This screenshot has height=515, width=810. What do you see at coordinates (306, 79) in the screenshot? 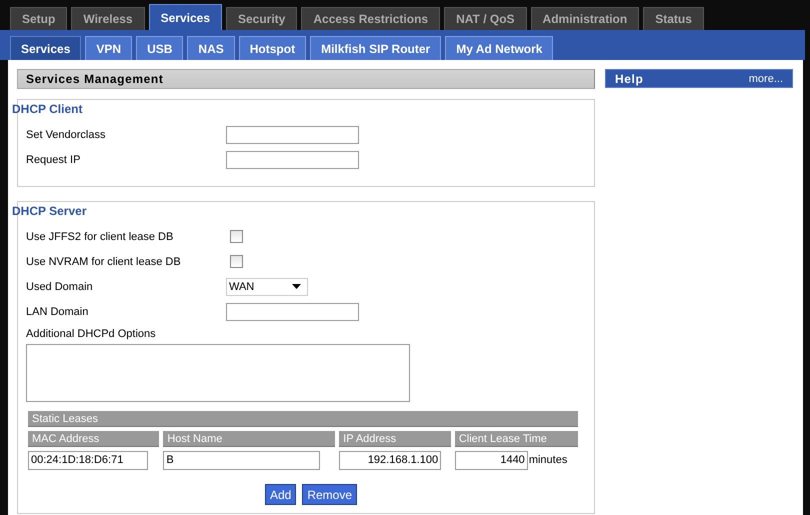
I see `section-header: Services Management` at bounding box center [306, 79].